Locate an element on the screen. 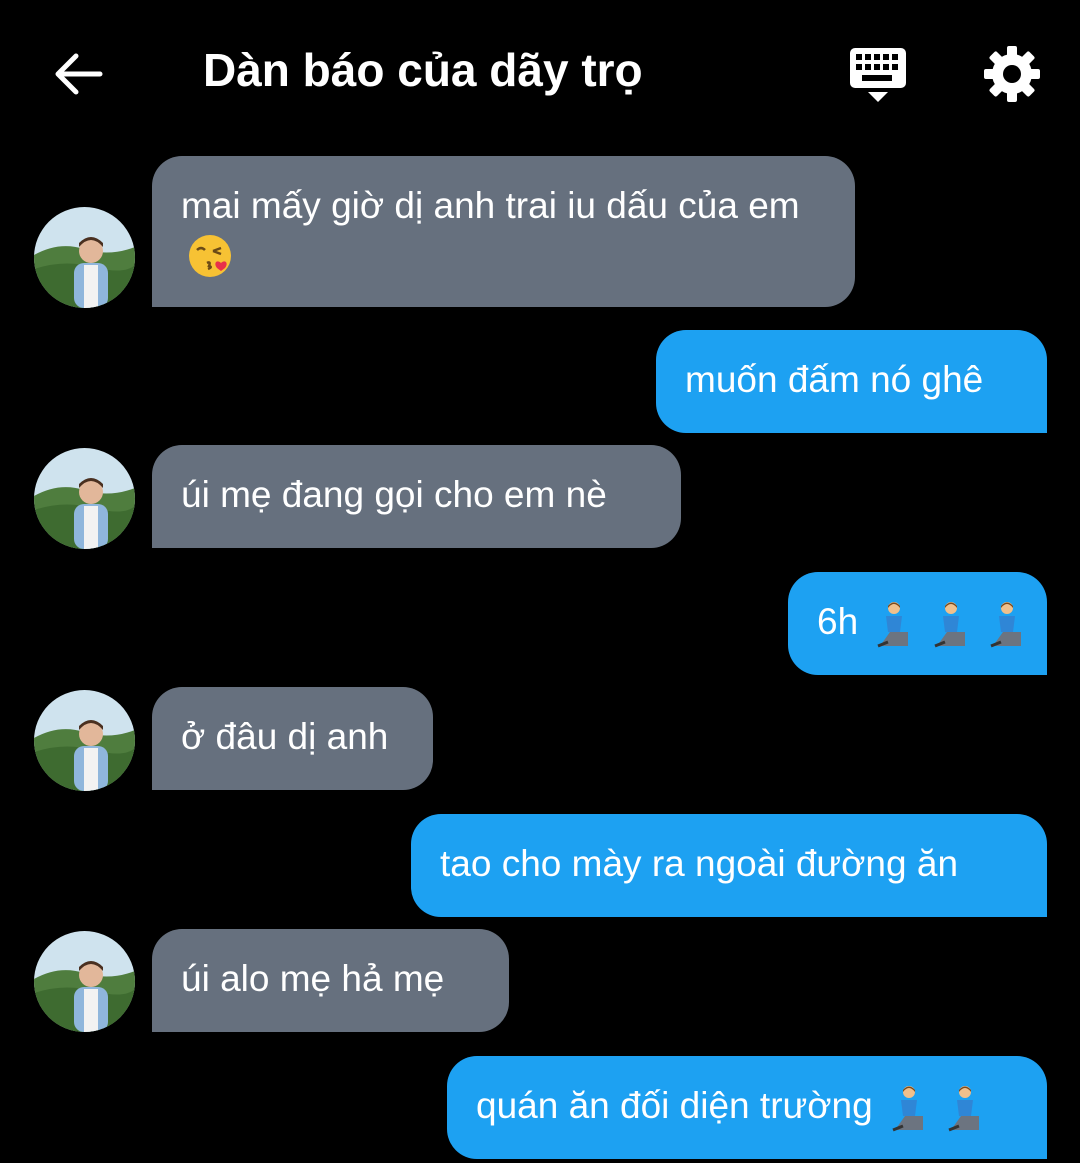 This screenshot has width=1080, height=1163. message-text: 6h is located at coordinates (838, 621).